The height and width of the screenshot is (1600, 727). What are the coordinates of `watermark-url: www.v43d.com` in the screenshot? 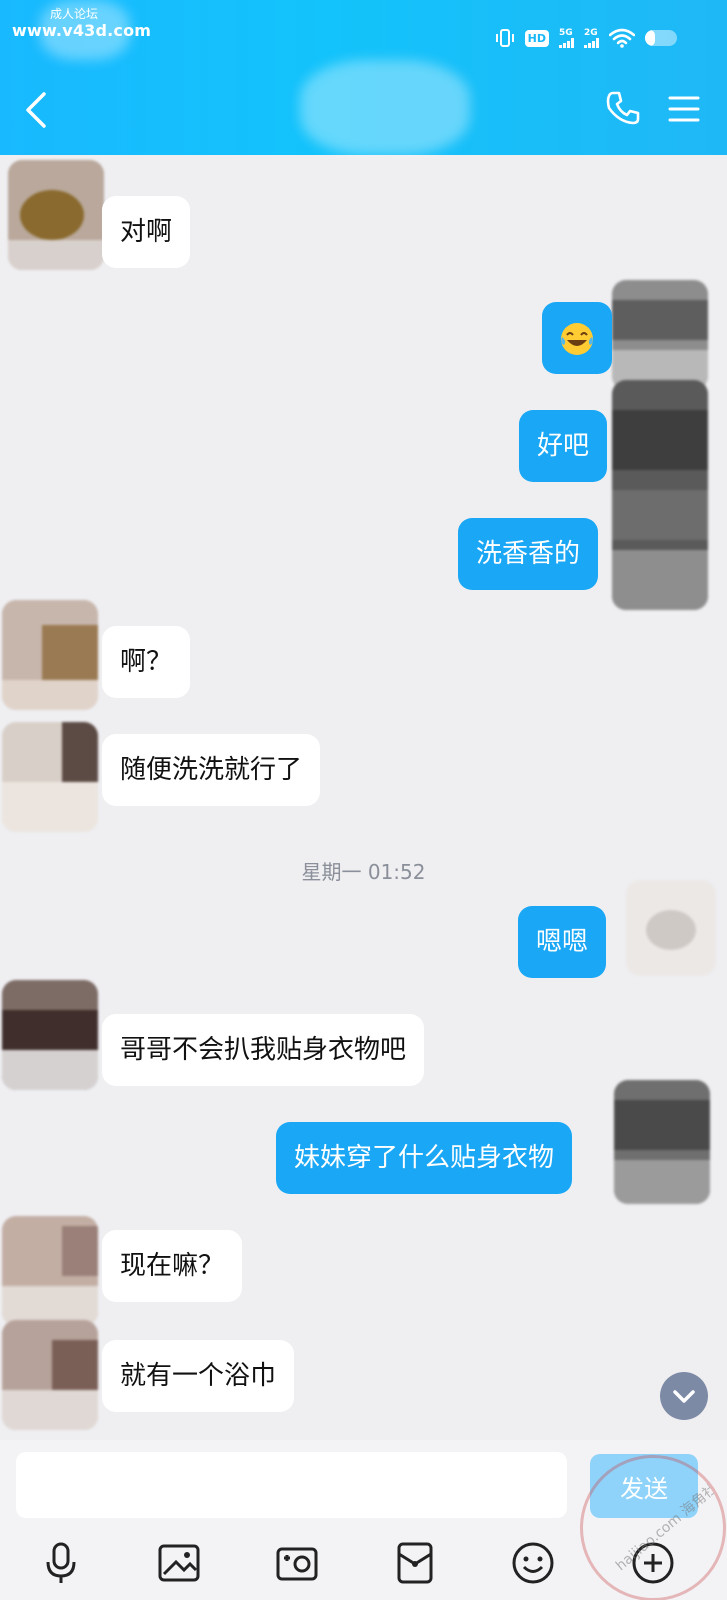 It's located at (82, 30).